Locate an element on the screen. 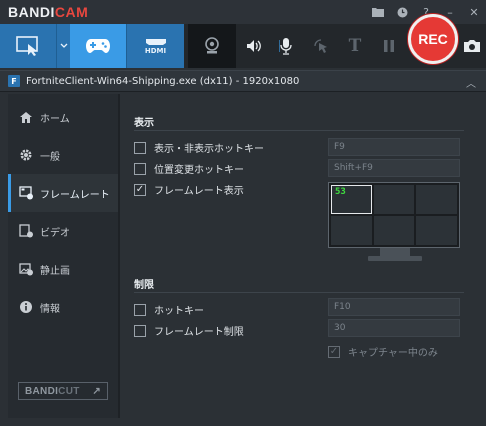  sidebar-item-fps: フレームレート is located at coordinates (63, 193).